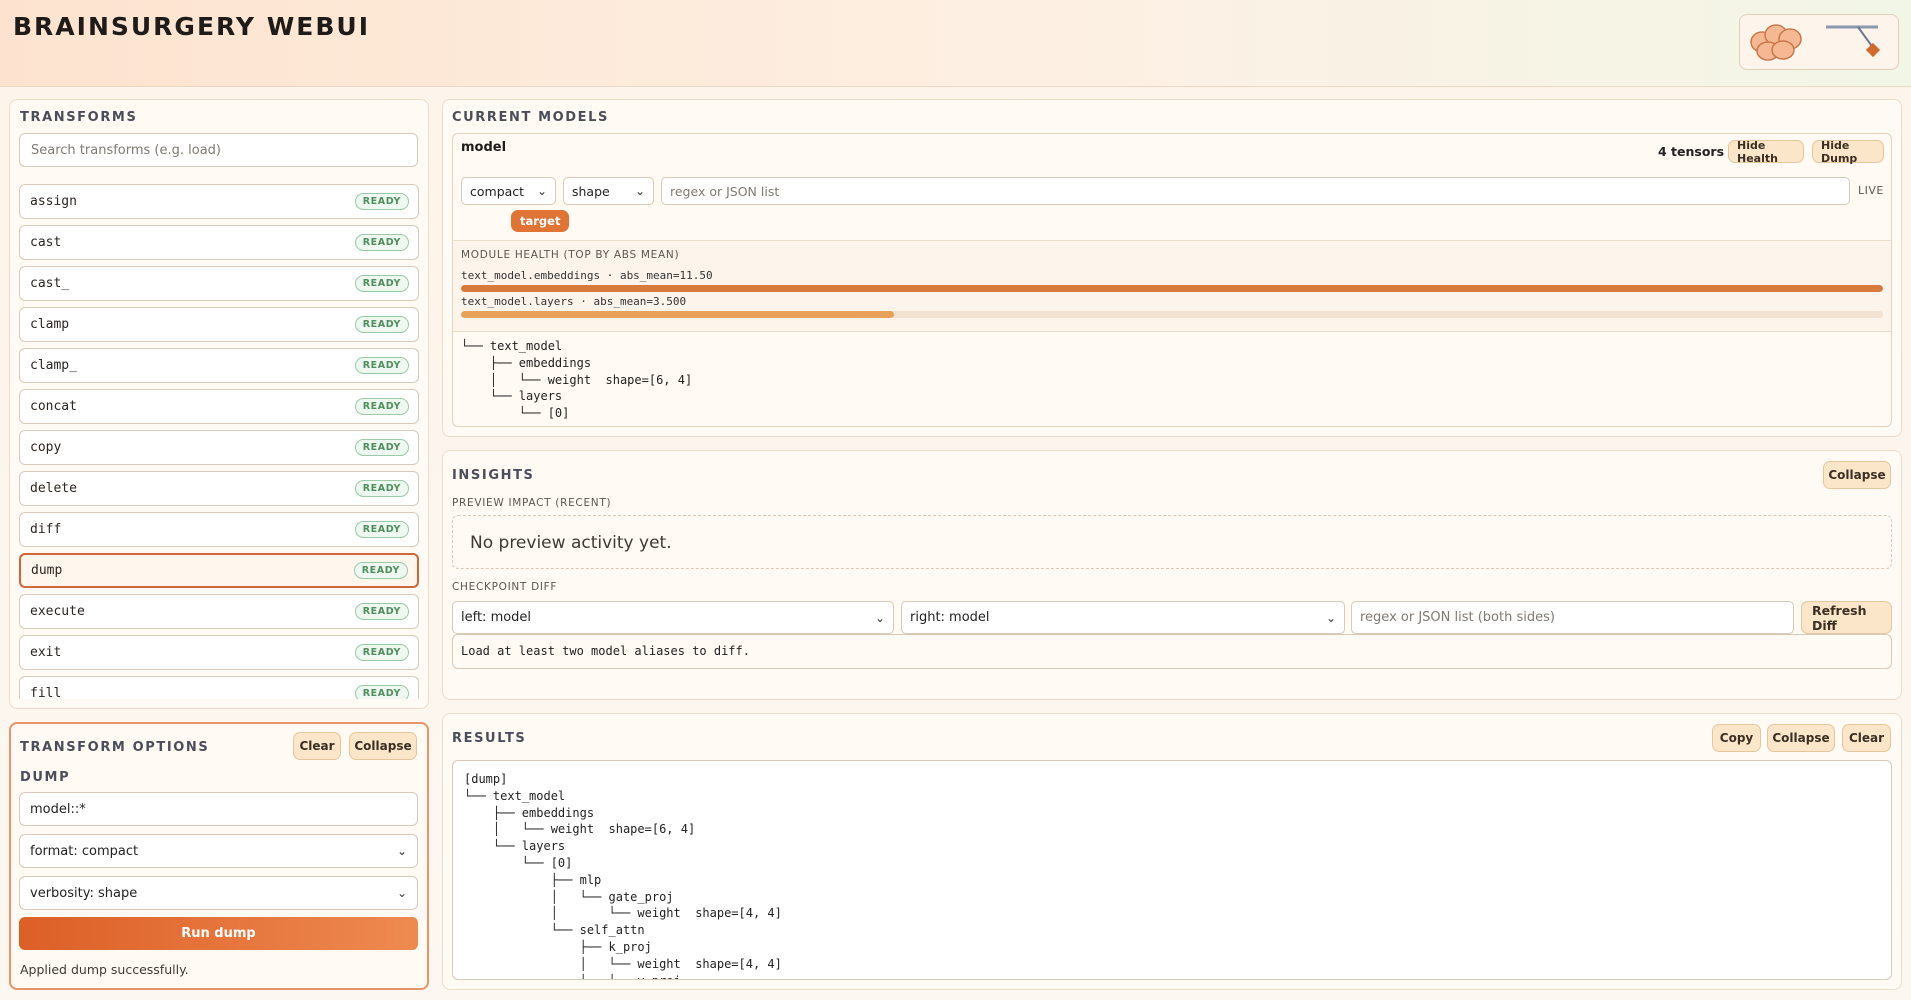 The height and width of the screenshot is (1000, 1911). I want to click on transform-item-diff: diff READY, so click(219, 529).